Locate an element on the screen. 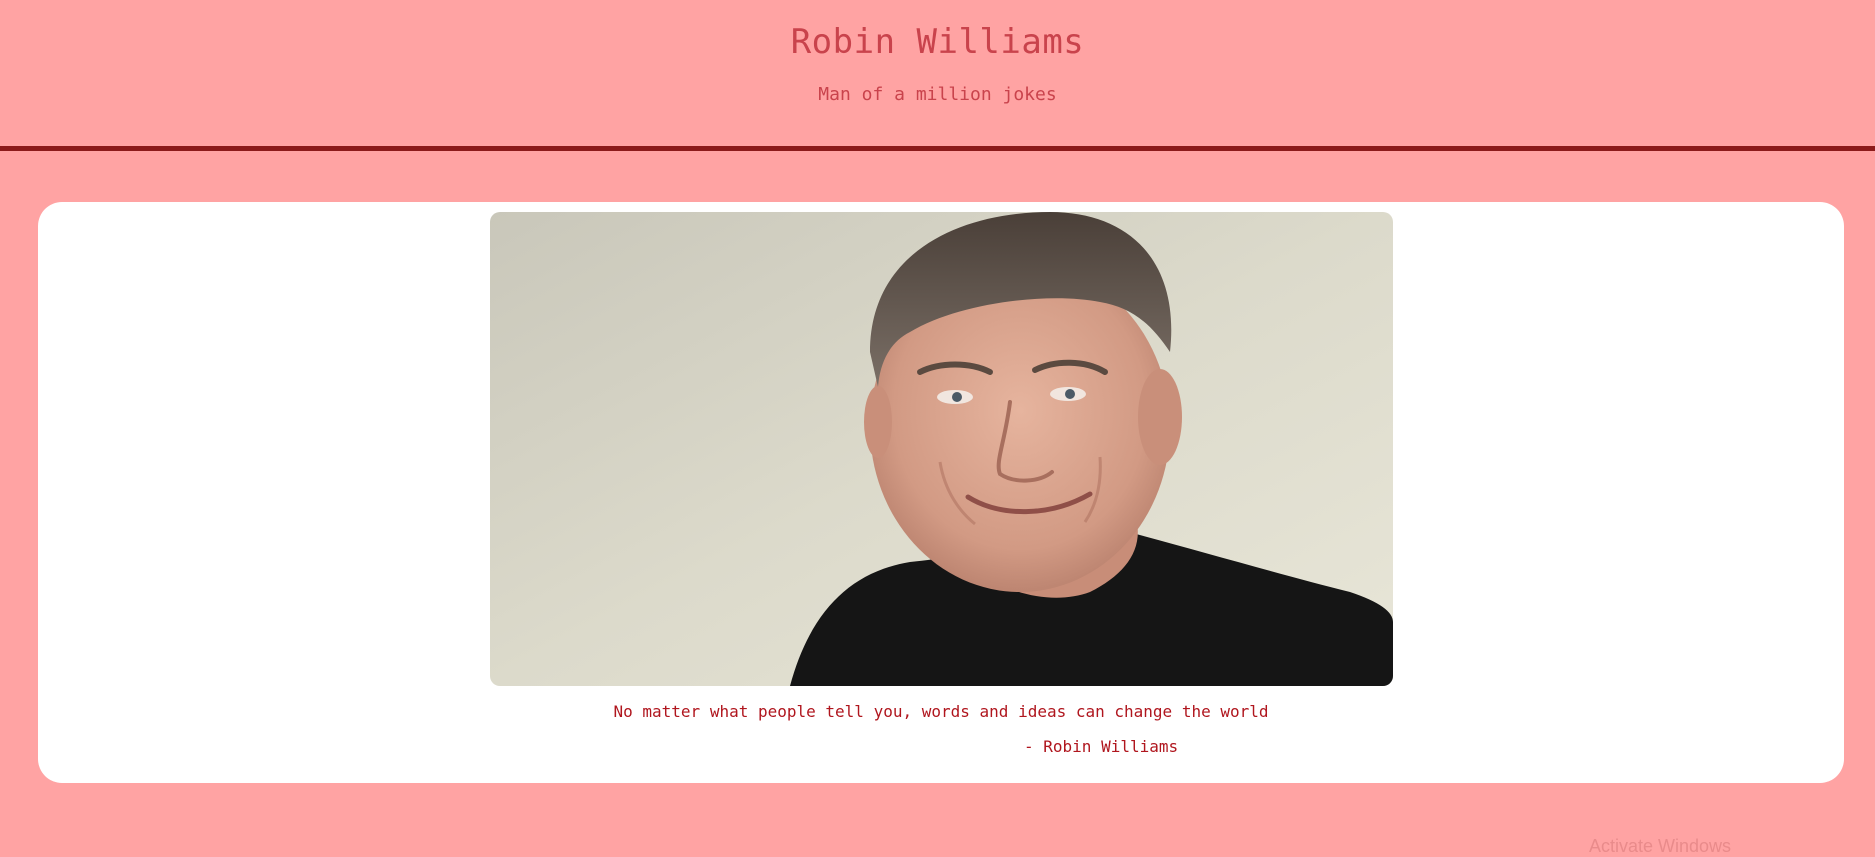 The width and height of the screenshot is (1875, 857). page-title: Robin Williams is located at coordinates (937, 42).